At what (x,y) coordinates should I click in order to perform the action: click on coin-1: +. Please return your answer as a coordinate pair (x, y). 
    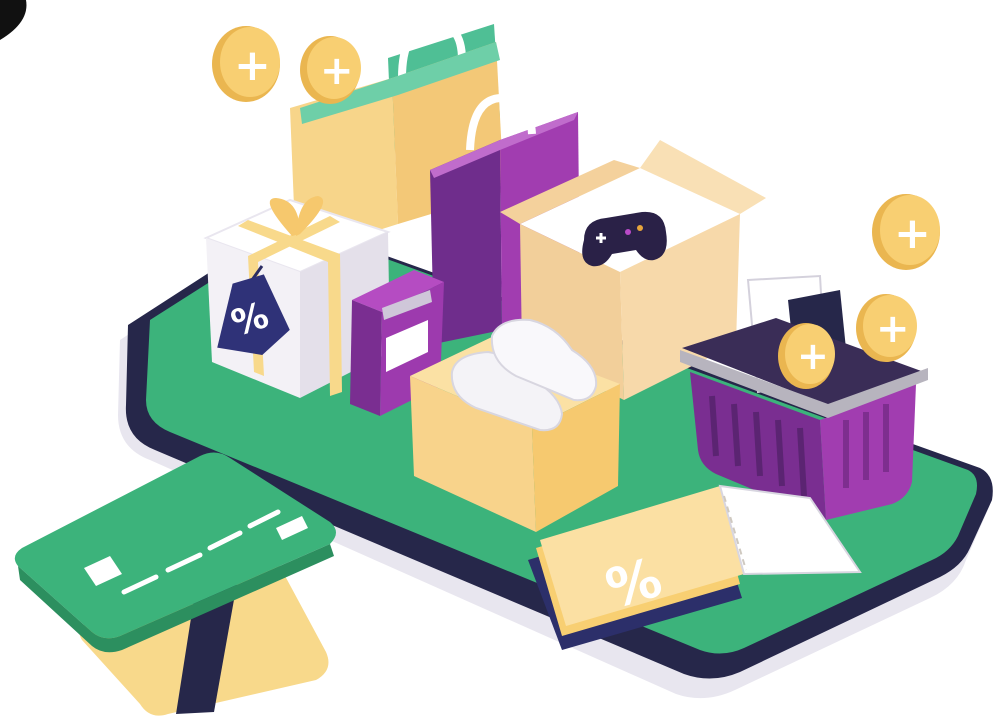
    Looking at the image, I should click on (246, 64).